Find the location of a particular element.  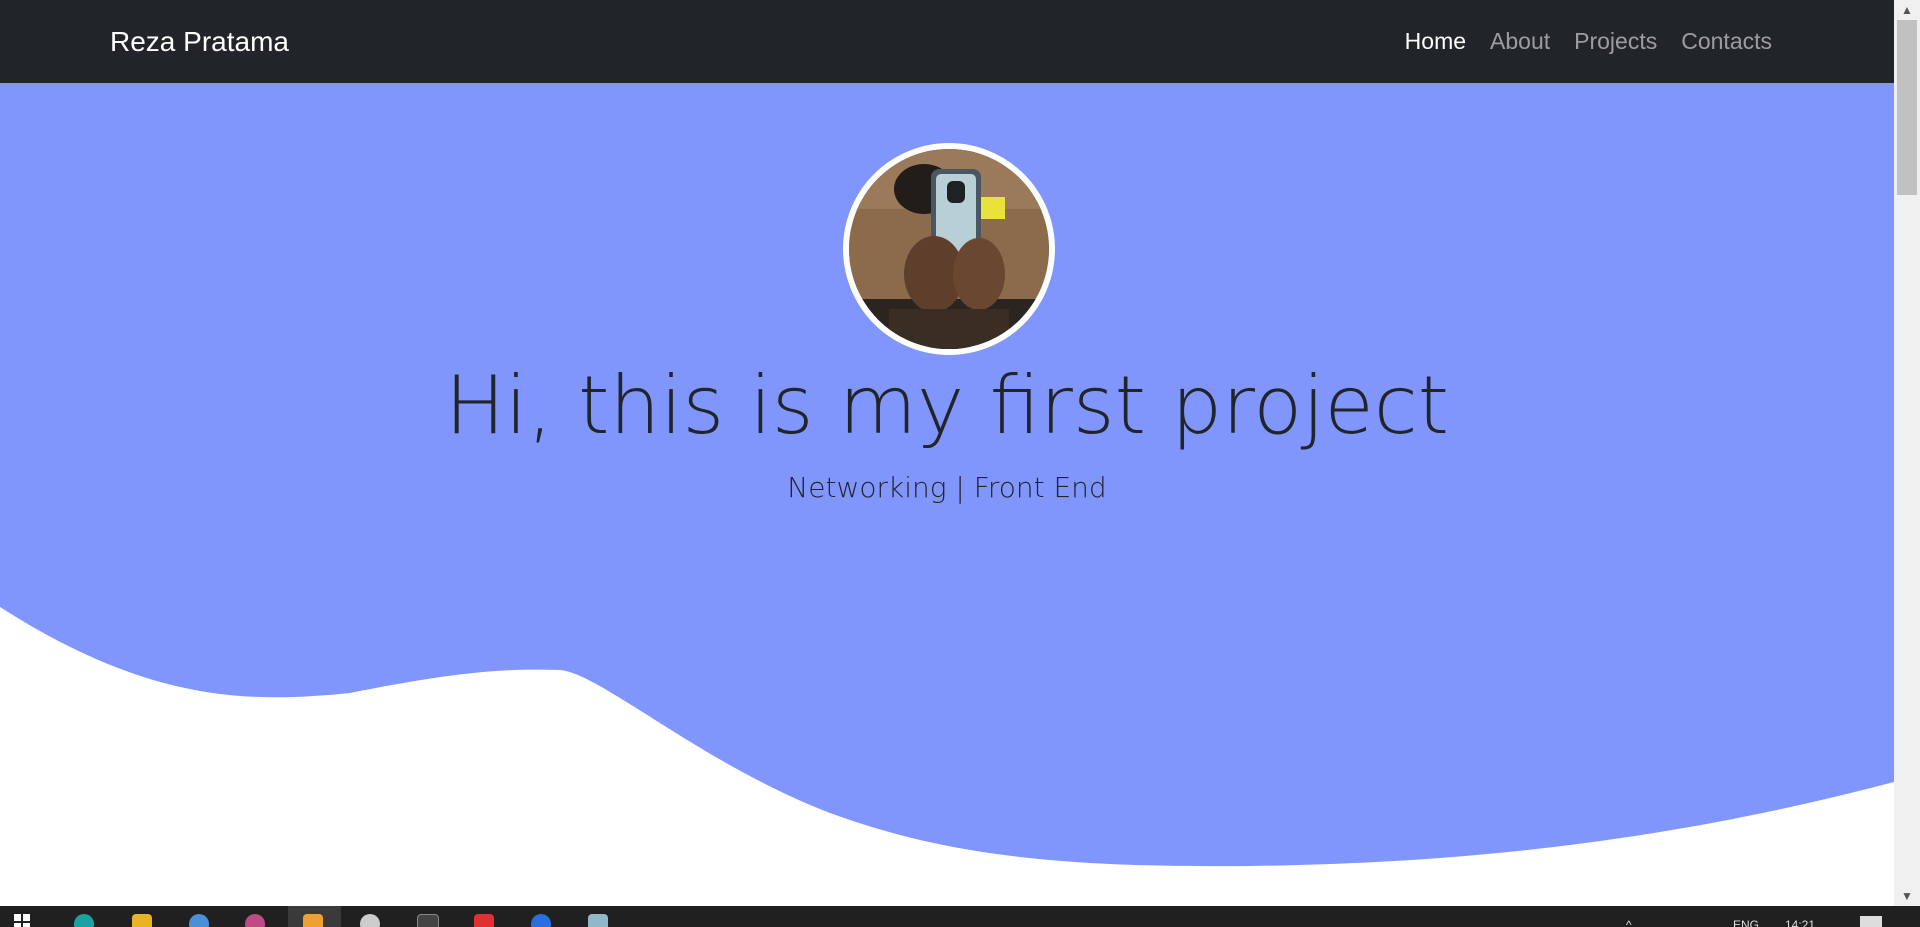

file-explorer-icon is located at coordinates (142, 920).